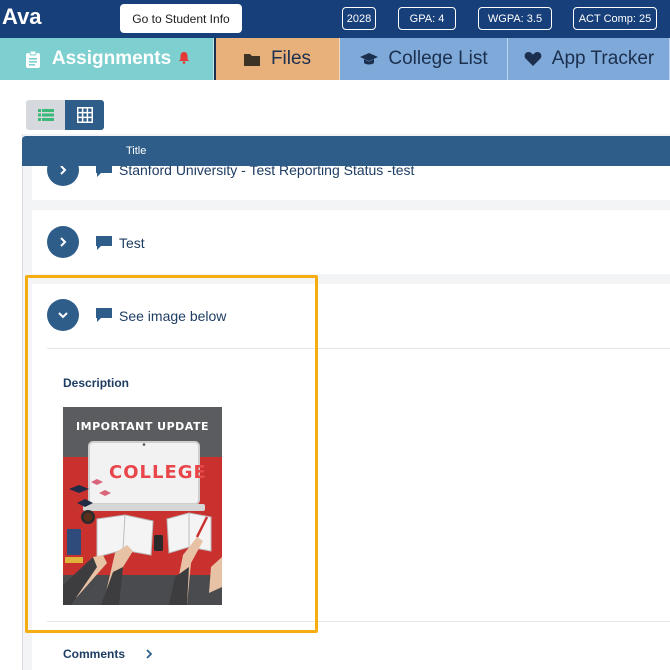 The height and width of the screenshot is (670, 670). I want to click on bell-alert-icon, so click(184, 59).